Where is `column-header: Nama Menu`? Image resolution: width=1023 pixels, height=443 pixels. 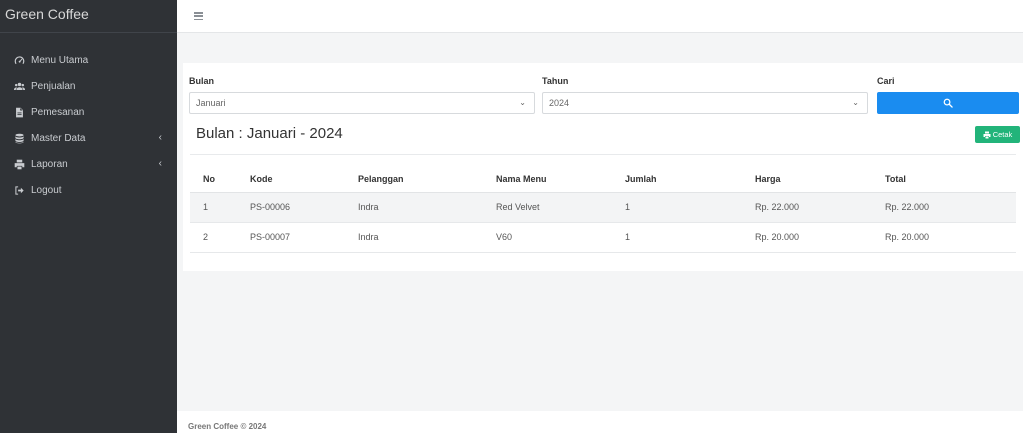 column-header: Nama Menu is located at coordinates (547, 180).